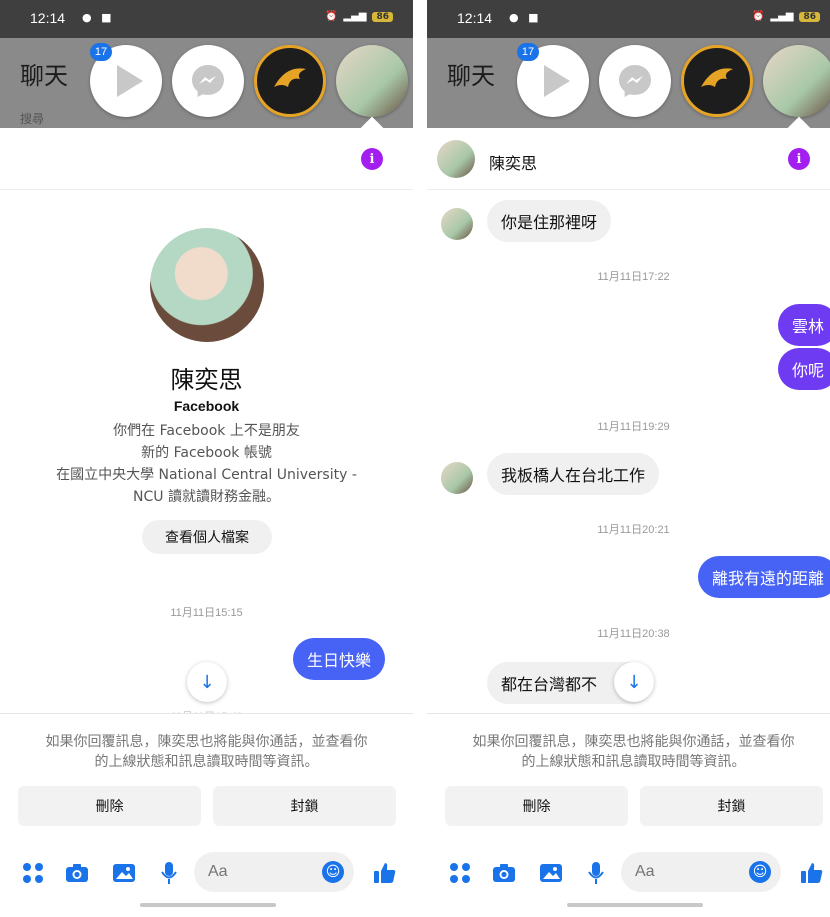 The image size is (830, 917). Describe the element at coordinates (206, 406) in the screenshot. I see `profile-platform: Facebook` at that location.